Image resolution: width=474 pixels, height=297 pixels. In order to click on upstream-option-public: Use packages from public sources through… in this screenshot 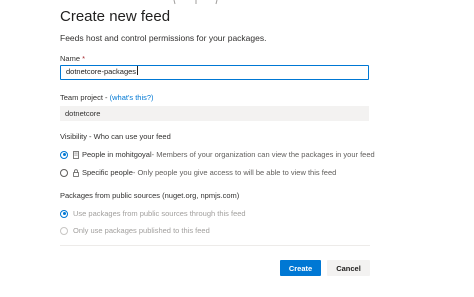, I will do `click(153, 213)`.